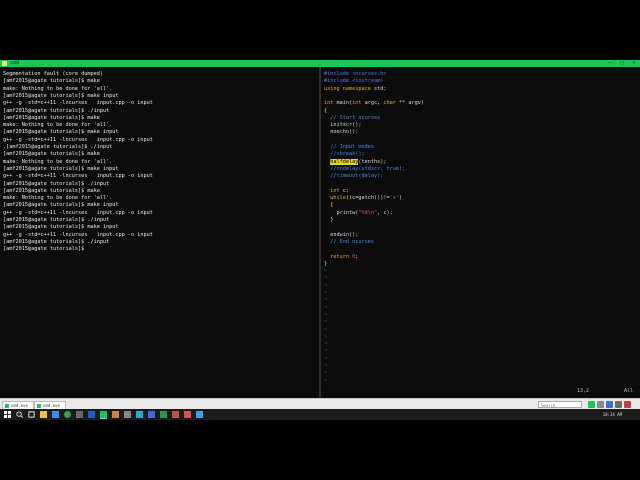 The height and width of the screenshot is (480, 640). Describe the element at coordinates (618, 404) in the screenshot. I see `tray-restore-icon` at that location.